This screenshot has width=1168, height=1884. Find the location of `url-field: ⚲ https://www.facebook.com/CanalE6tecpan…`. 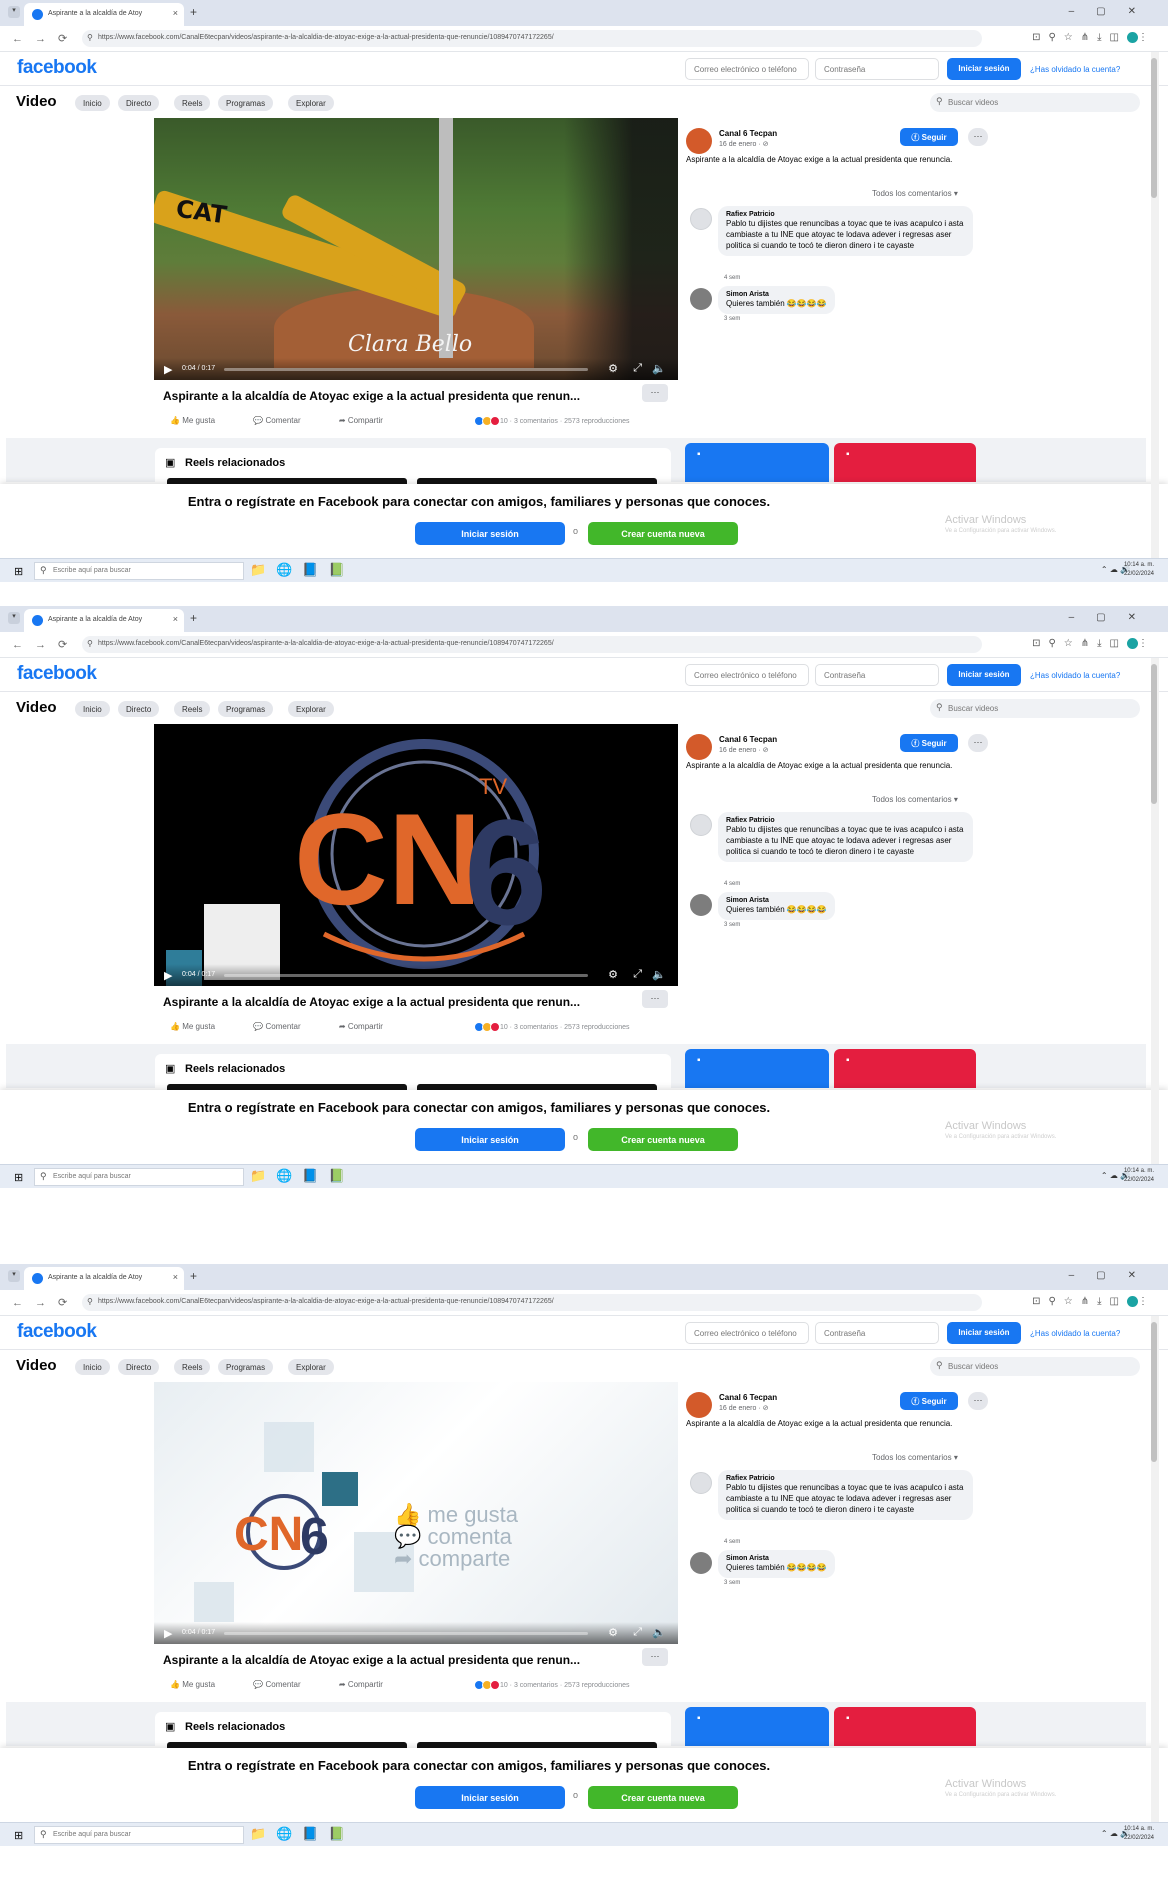

url-field: ⚲ https://www.facebook.com/CanalE6tecpan… is located at coordinates (532, 38).